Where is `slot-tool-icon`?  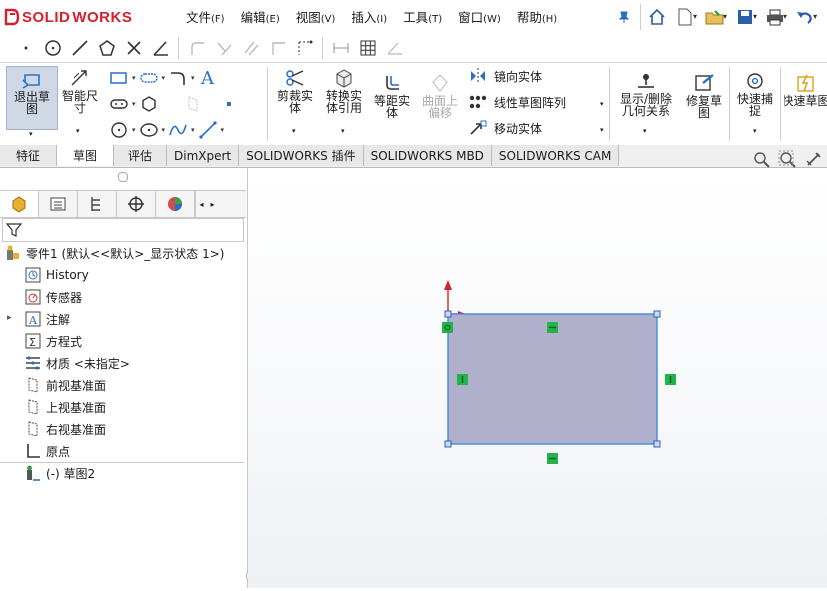
slot-tool-icon is located at coordinates (149, 78).